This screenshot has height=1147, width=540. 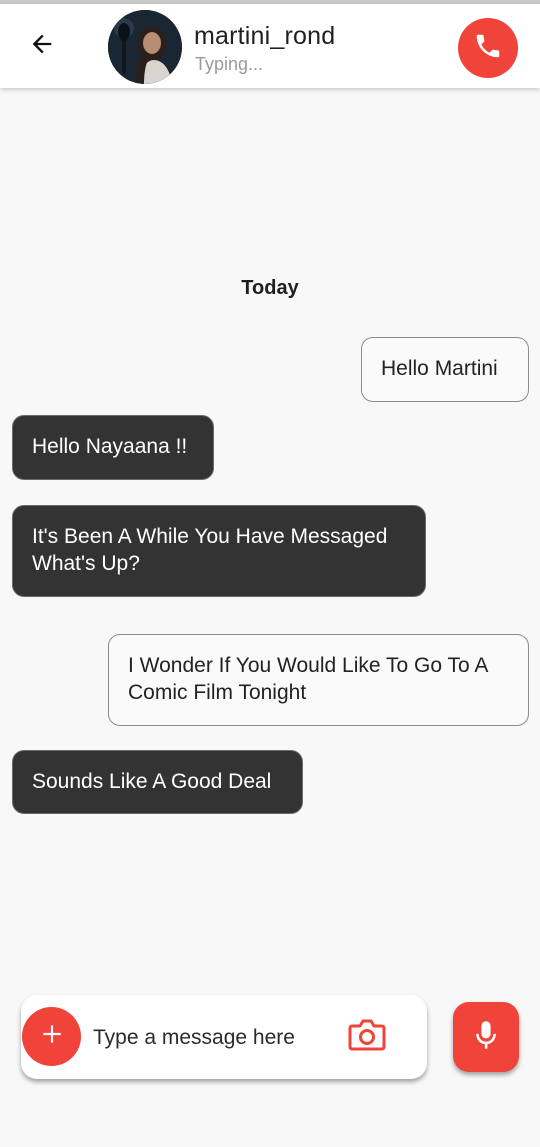 What do you see at coordinates (152, 781) in the screenshot?
I see `message-text: Sounds Like A Good Deal` at bounding box center [152, 781].